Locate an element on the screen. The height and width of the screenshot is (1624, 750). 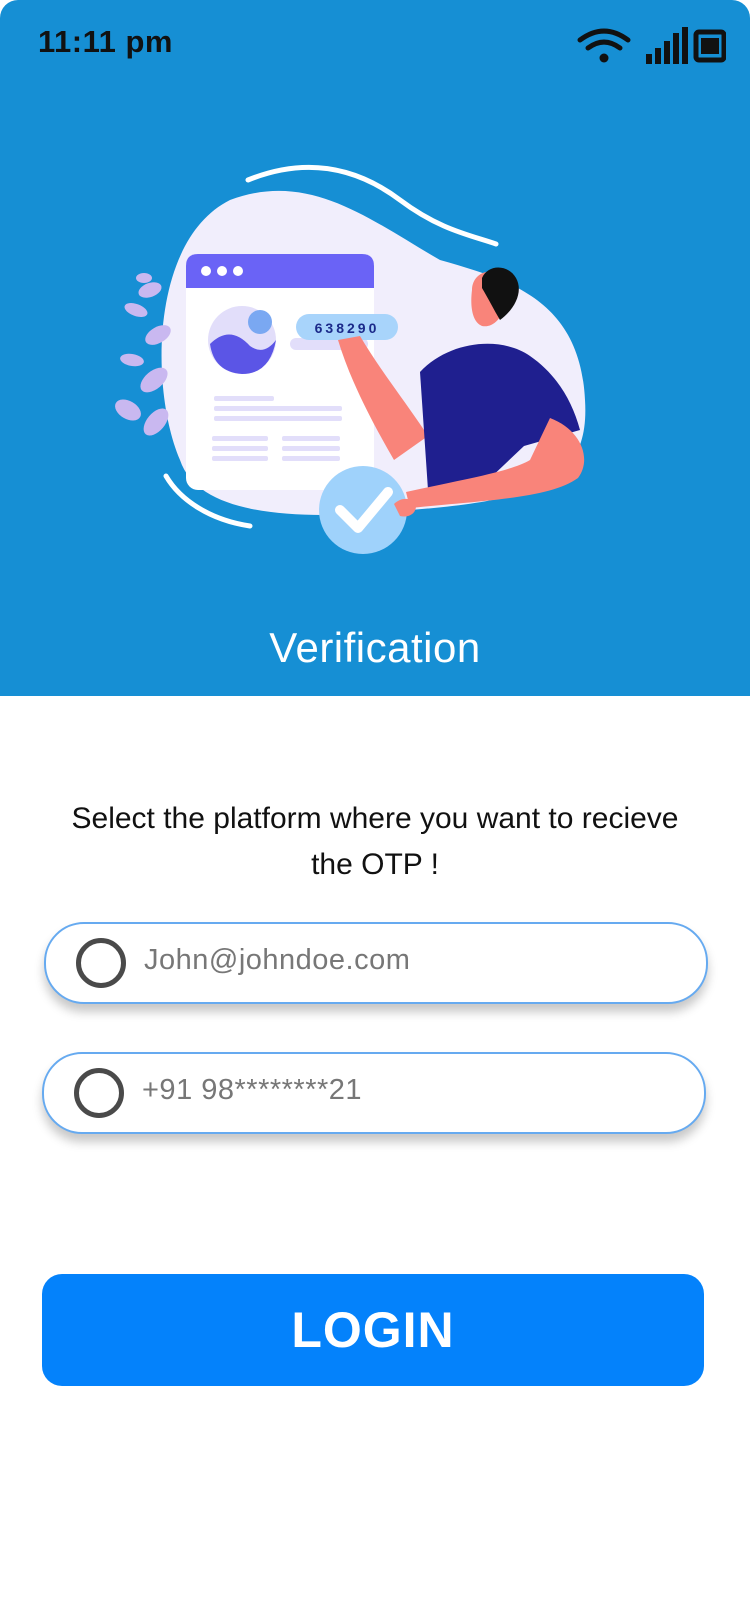
status-time: 11:11 pm is located at coordinates (105, 41).